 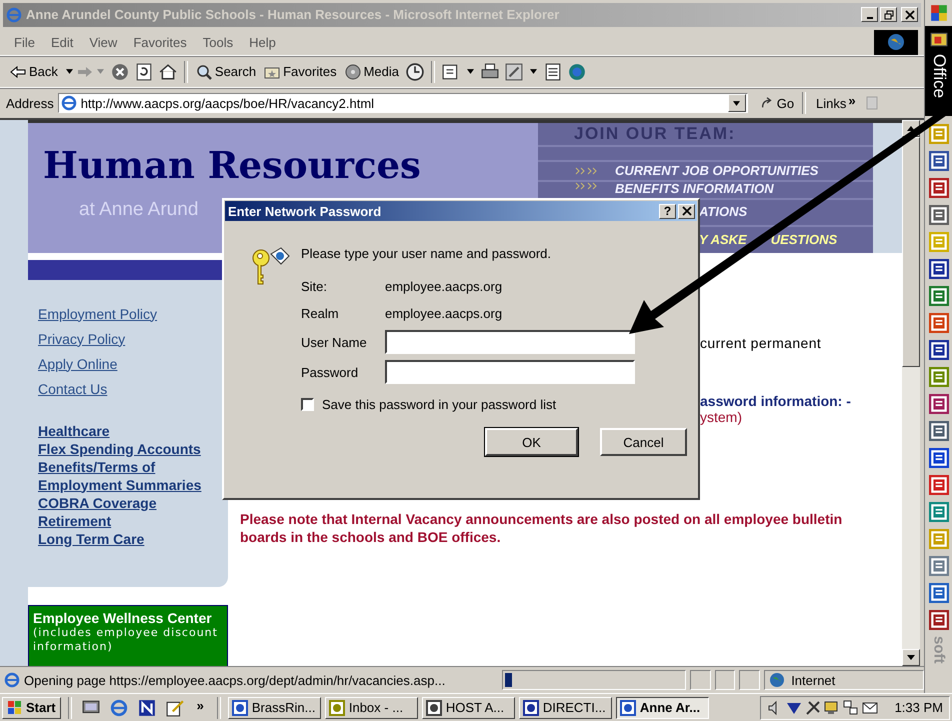 What do you see at coordinates (119, 71) in the screenshot?
I see `stop-icon` at bounding box center [119, 71].